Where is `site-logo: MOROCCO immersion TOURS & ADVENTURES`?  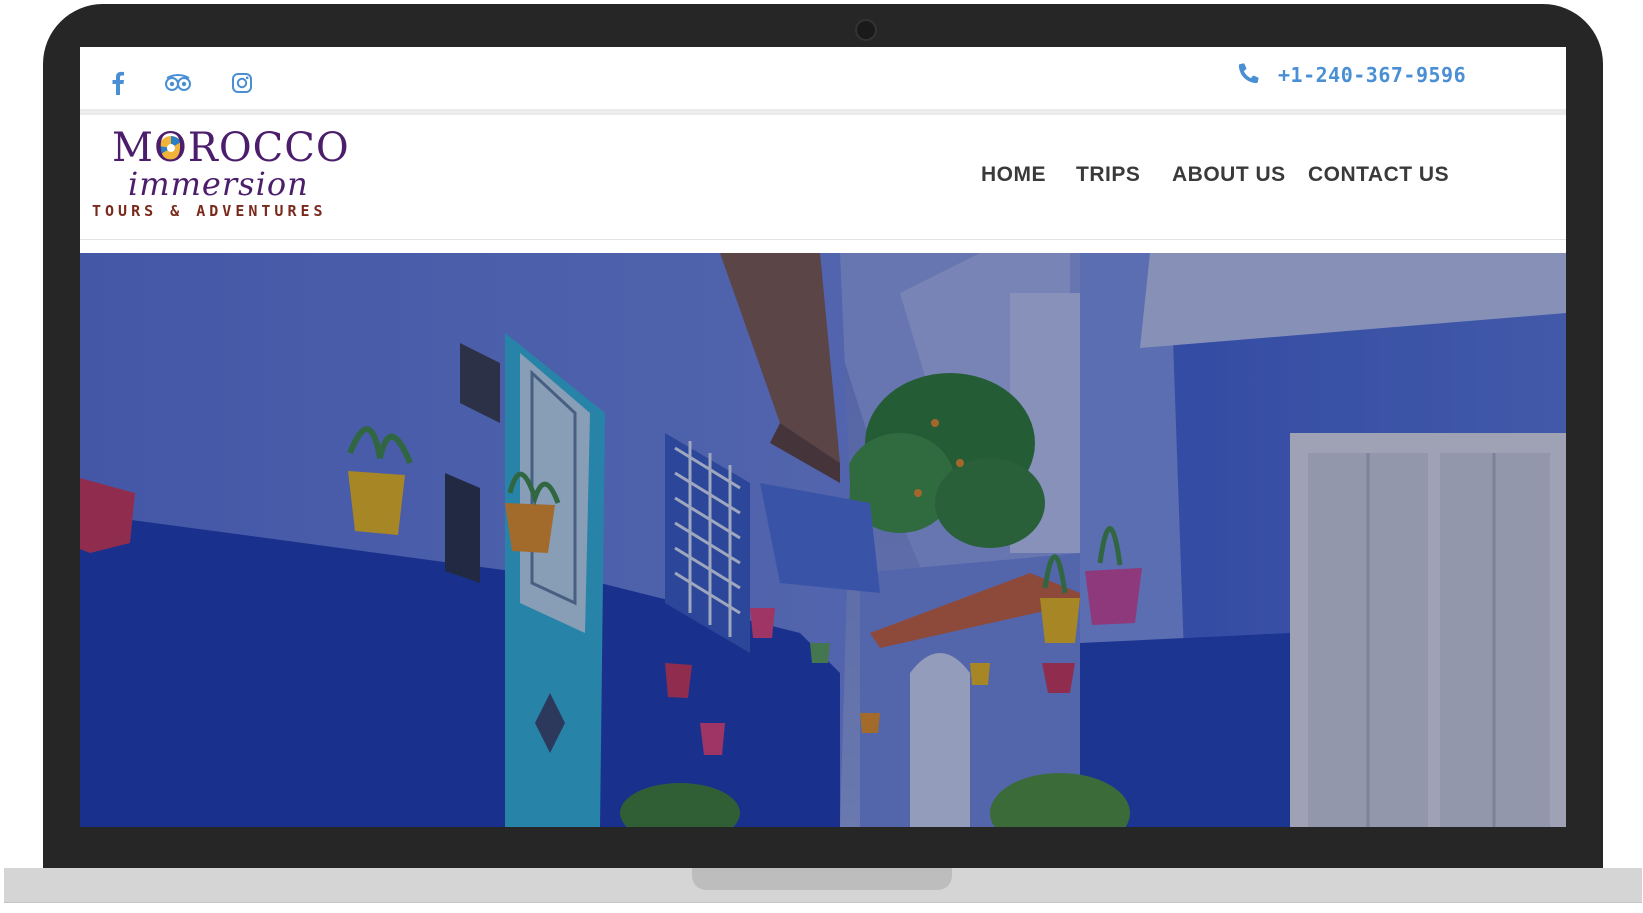 site-logo: MOROCCO immersion TOURS & ADVENTURES is located at coordinates (227, 175).